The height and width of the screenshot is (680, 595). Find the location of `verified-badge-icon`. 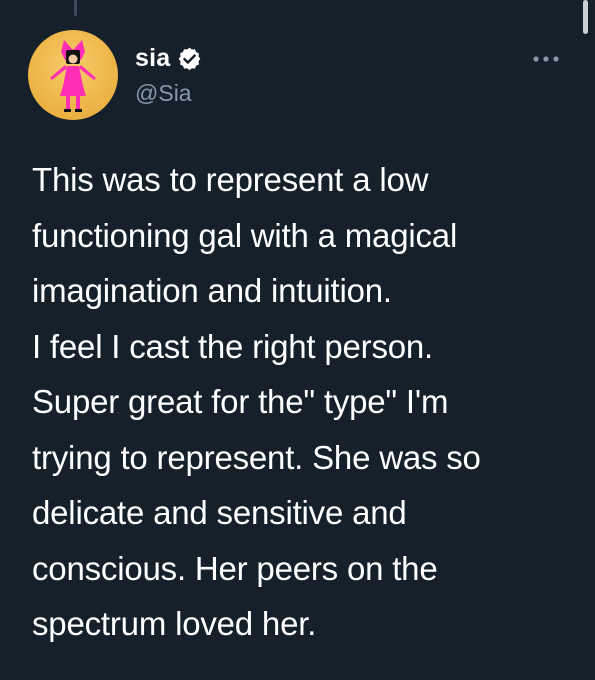

verified-badge-icon is located at coordinates (190, 58).